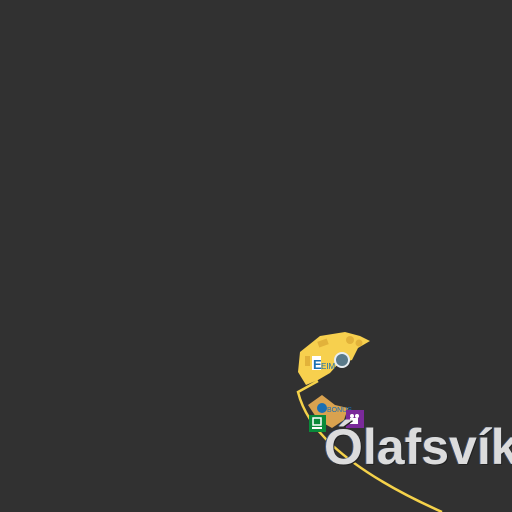  What do you see at coordinates (418, 447) in the screenshot?
I see `place-label: Ólafsvík` at bounding box center [418, 447].